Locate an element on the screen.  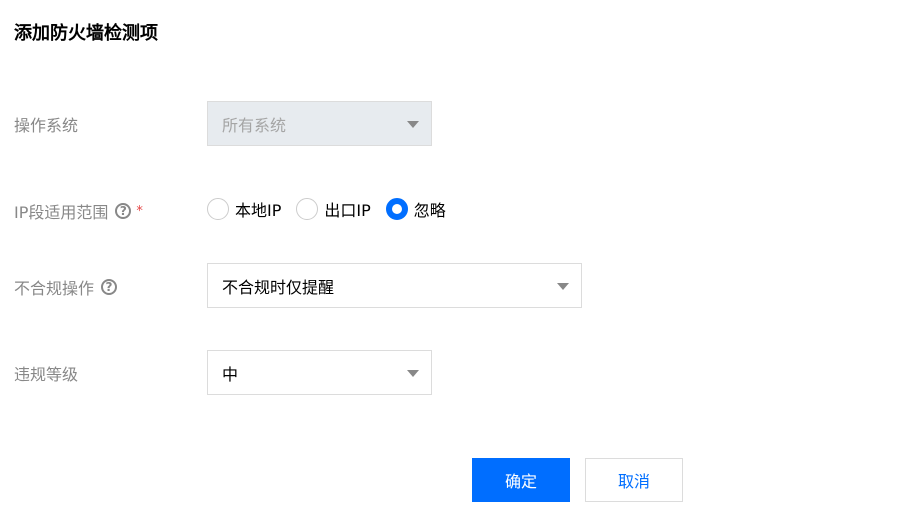
os-label-row: 操作系统 is located at coordinates (46, 124).